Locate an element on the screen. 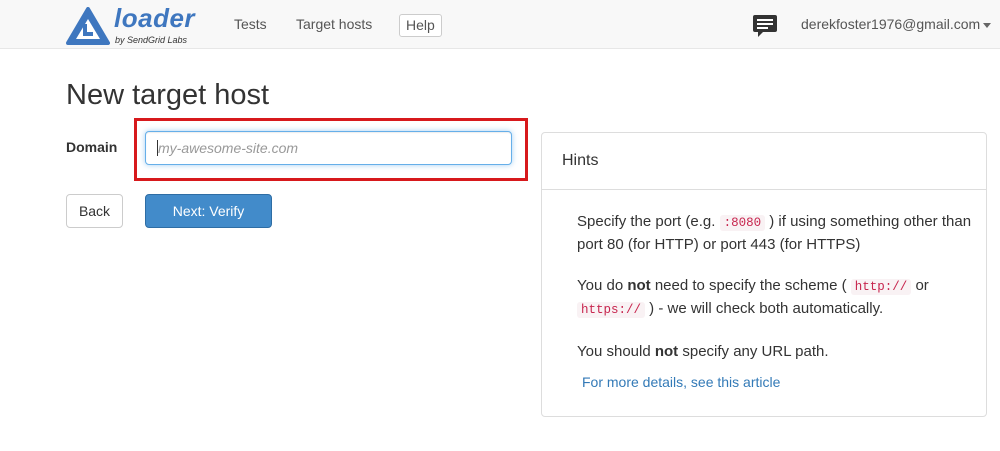 This screenshot has width=1000, height=451. brand-subtitle: by SendGrid Labs is located at coordinates (151, 40).